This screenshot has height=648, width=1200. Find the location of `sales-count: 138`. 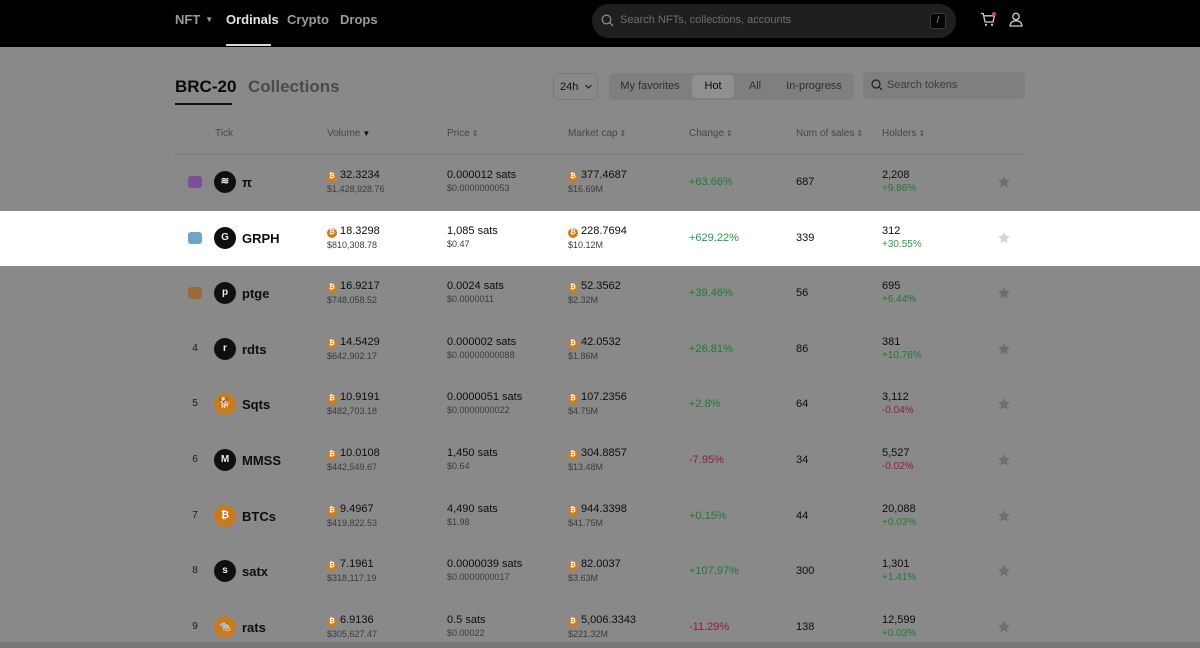

sales-count: 138 is located at coordinates (805, 627).